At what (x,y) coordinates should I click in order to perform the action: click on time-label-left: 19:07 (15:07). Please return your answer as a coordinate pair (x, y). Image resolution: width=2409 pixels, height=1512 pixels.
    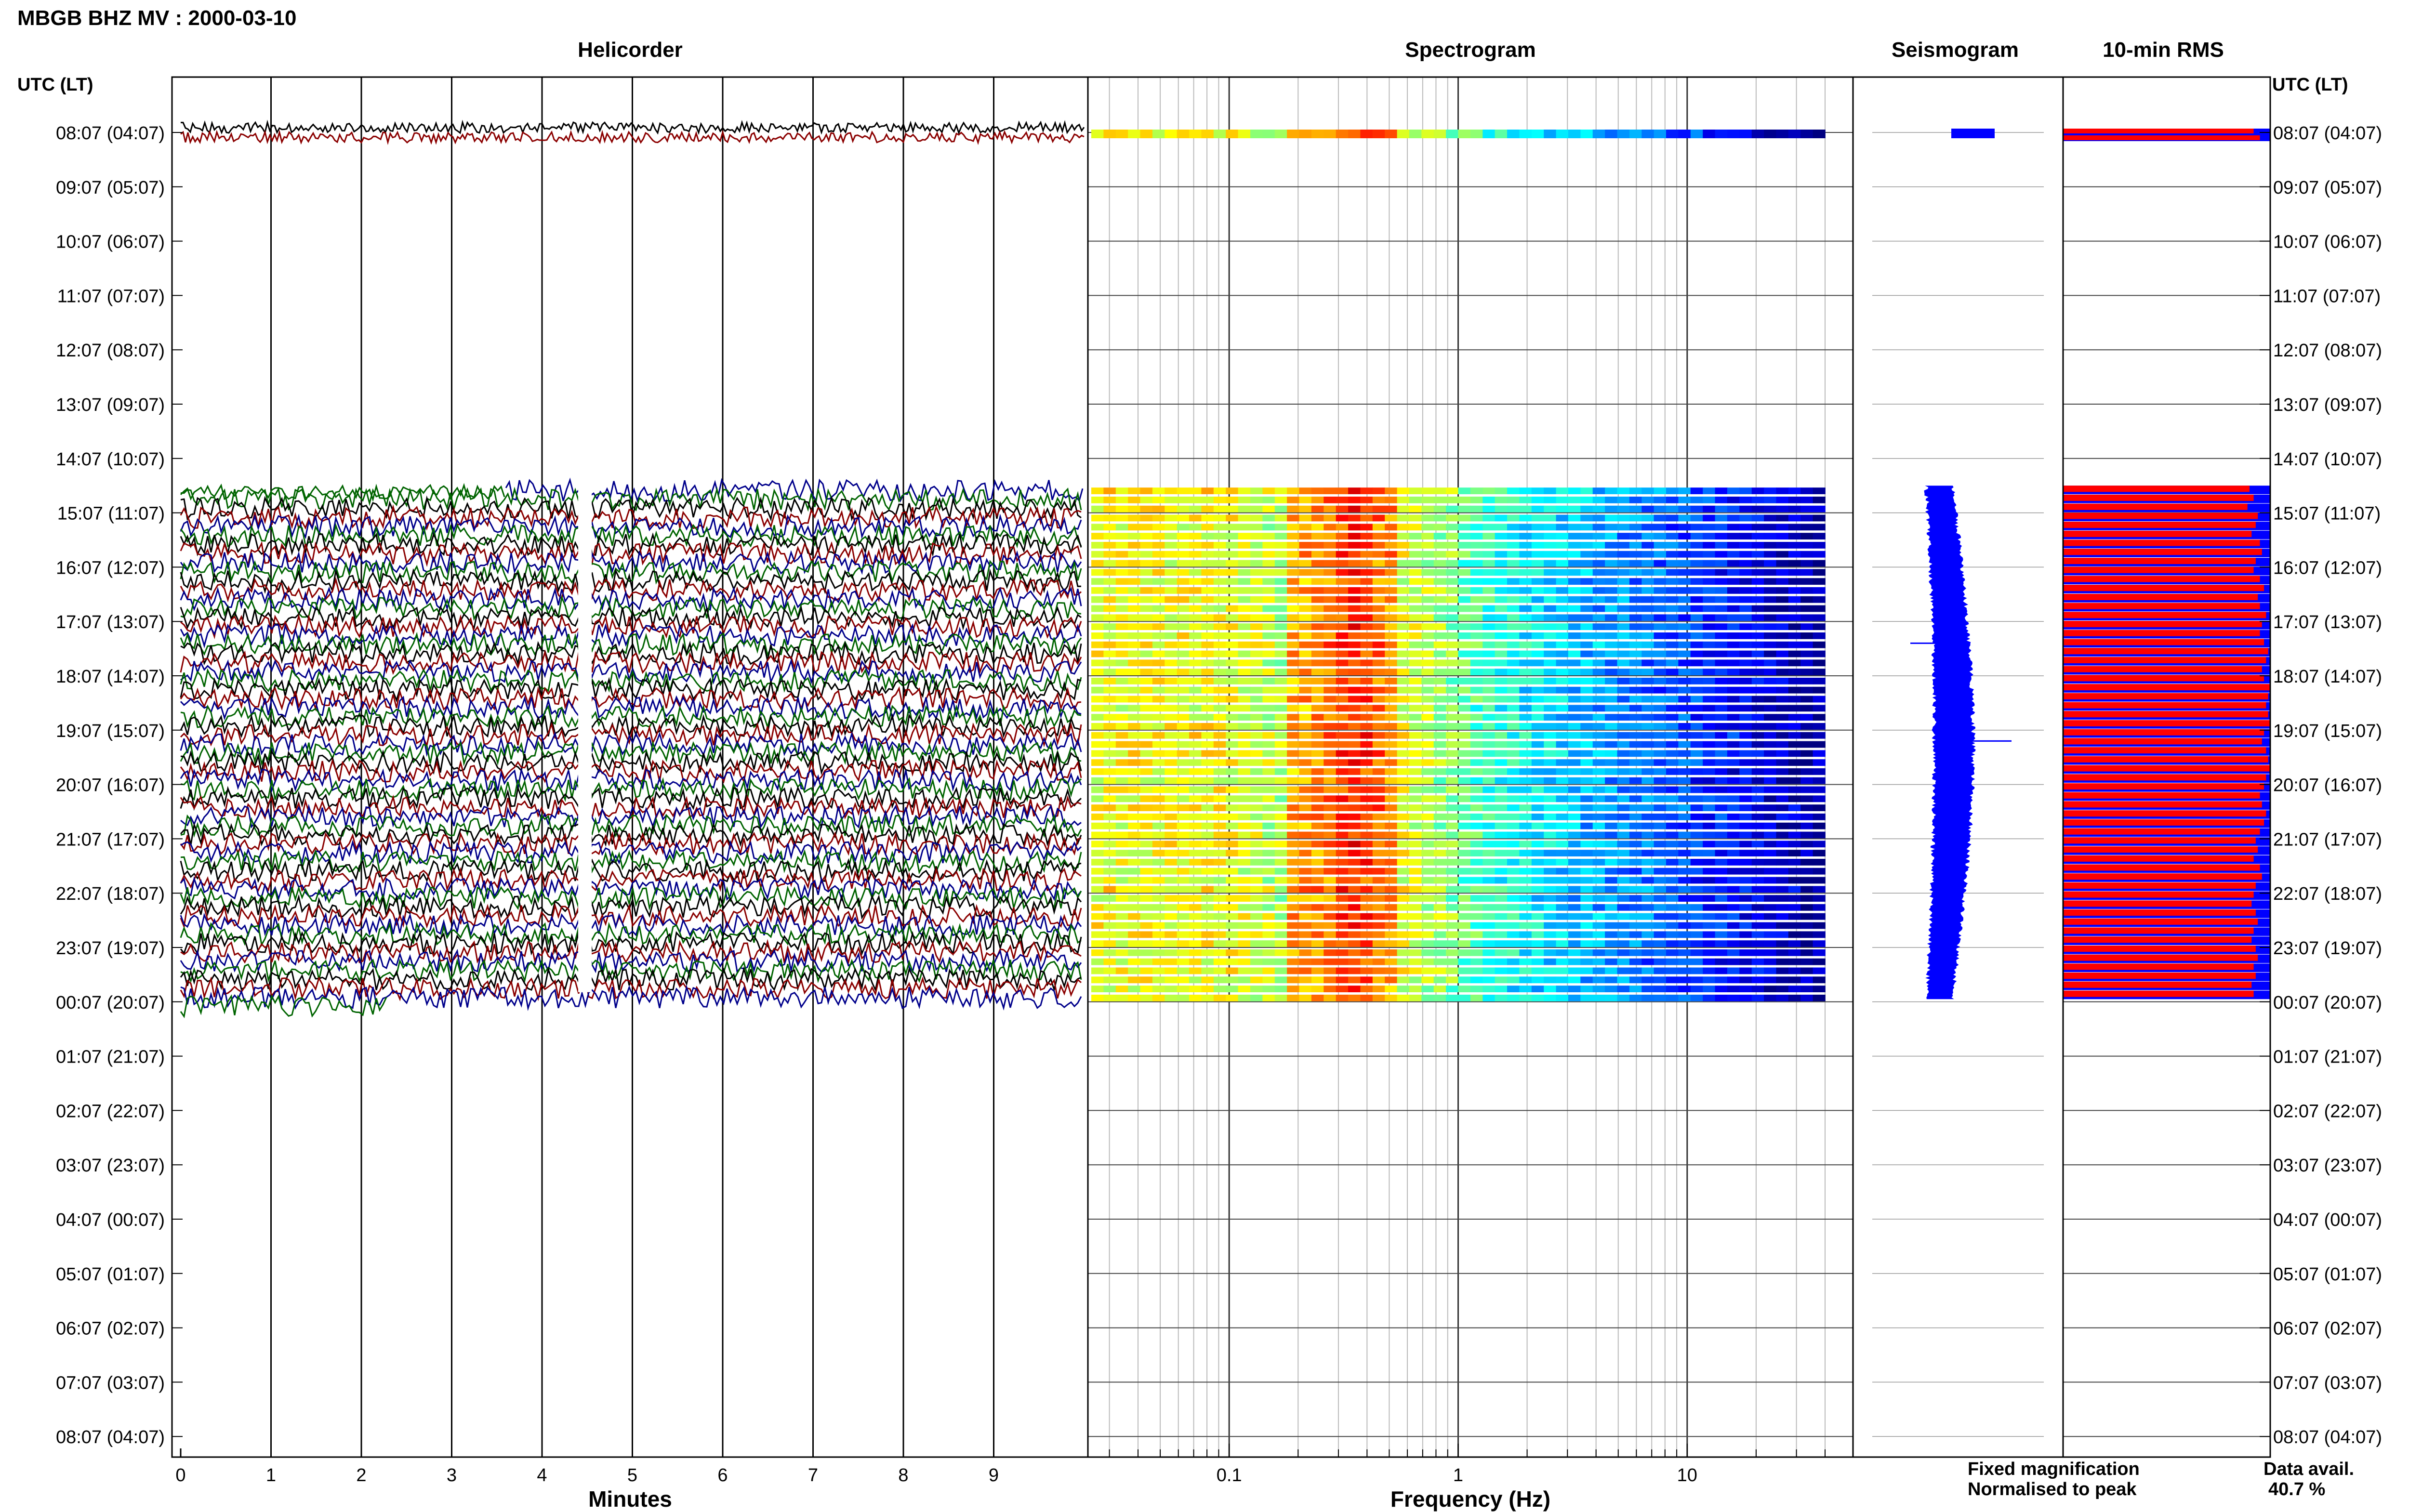
    Looking at the image, I should click on (110, 731).